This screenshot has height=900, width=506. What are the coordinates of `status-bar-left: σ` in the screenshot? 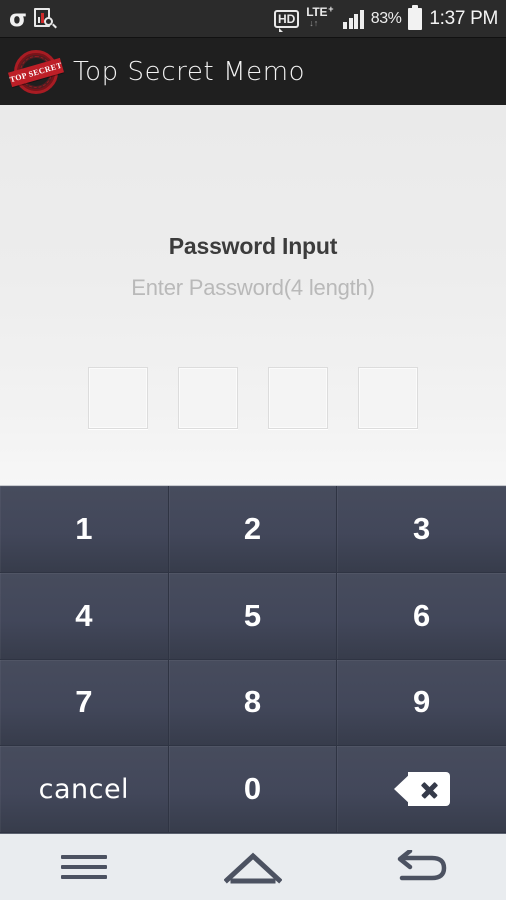 It's located at (33, 18).